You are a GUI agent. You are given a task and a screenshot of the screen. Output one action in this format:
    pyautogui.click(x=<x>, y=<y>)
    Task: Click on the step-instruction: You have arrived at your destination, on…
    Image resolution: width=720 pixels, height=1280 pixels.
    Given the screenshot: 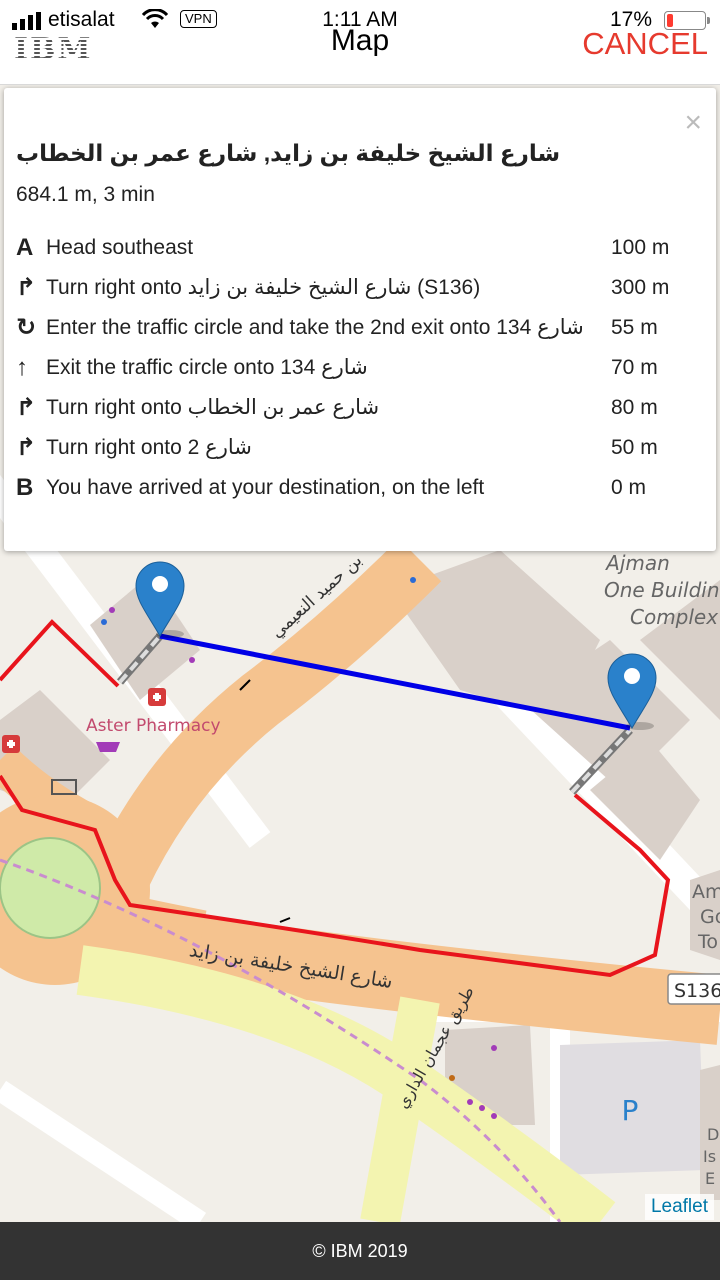 What is the action you would take?
    pyautogui.click(x=265, y=487)
    